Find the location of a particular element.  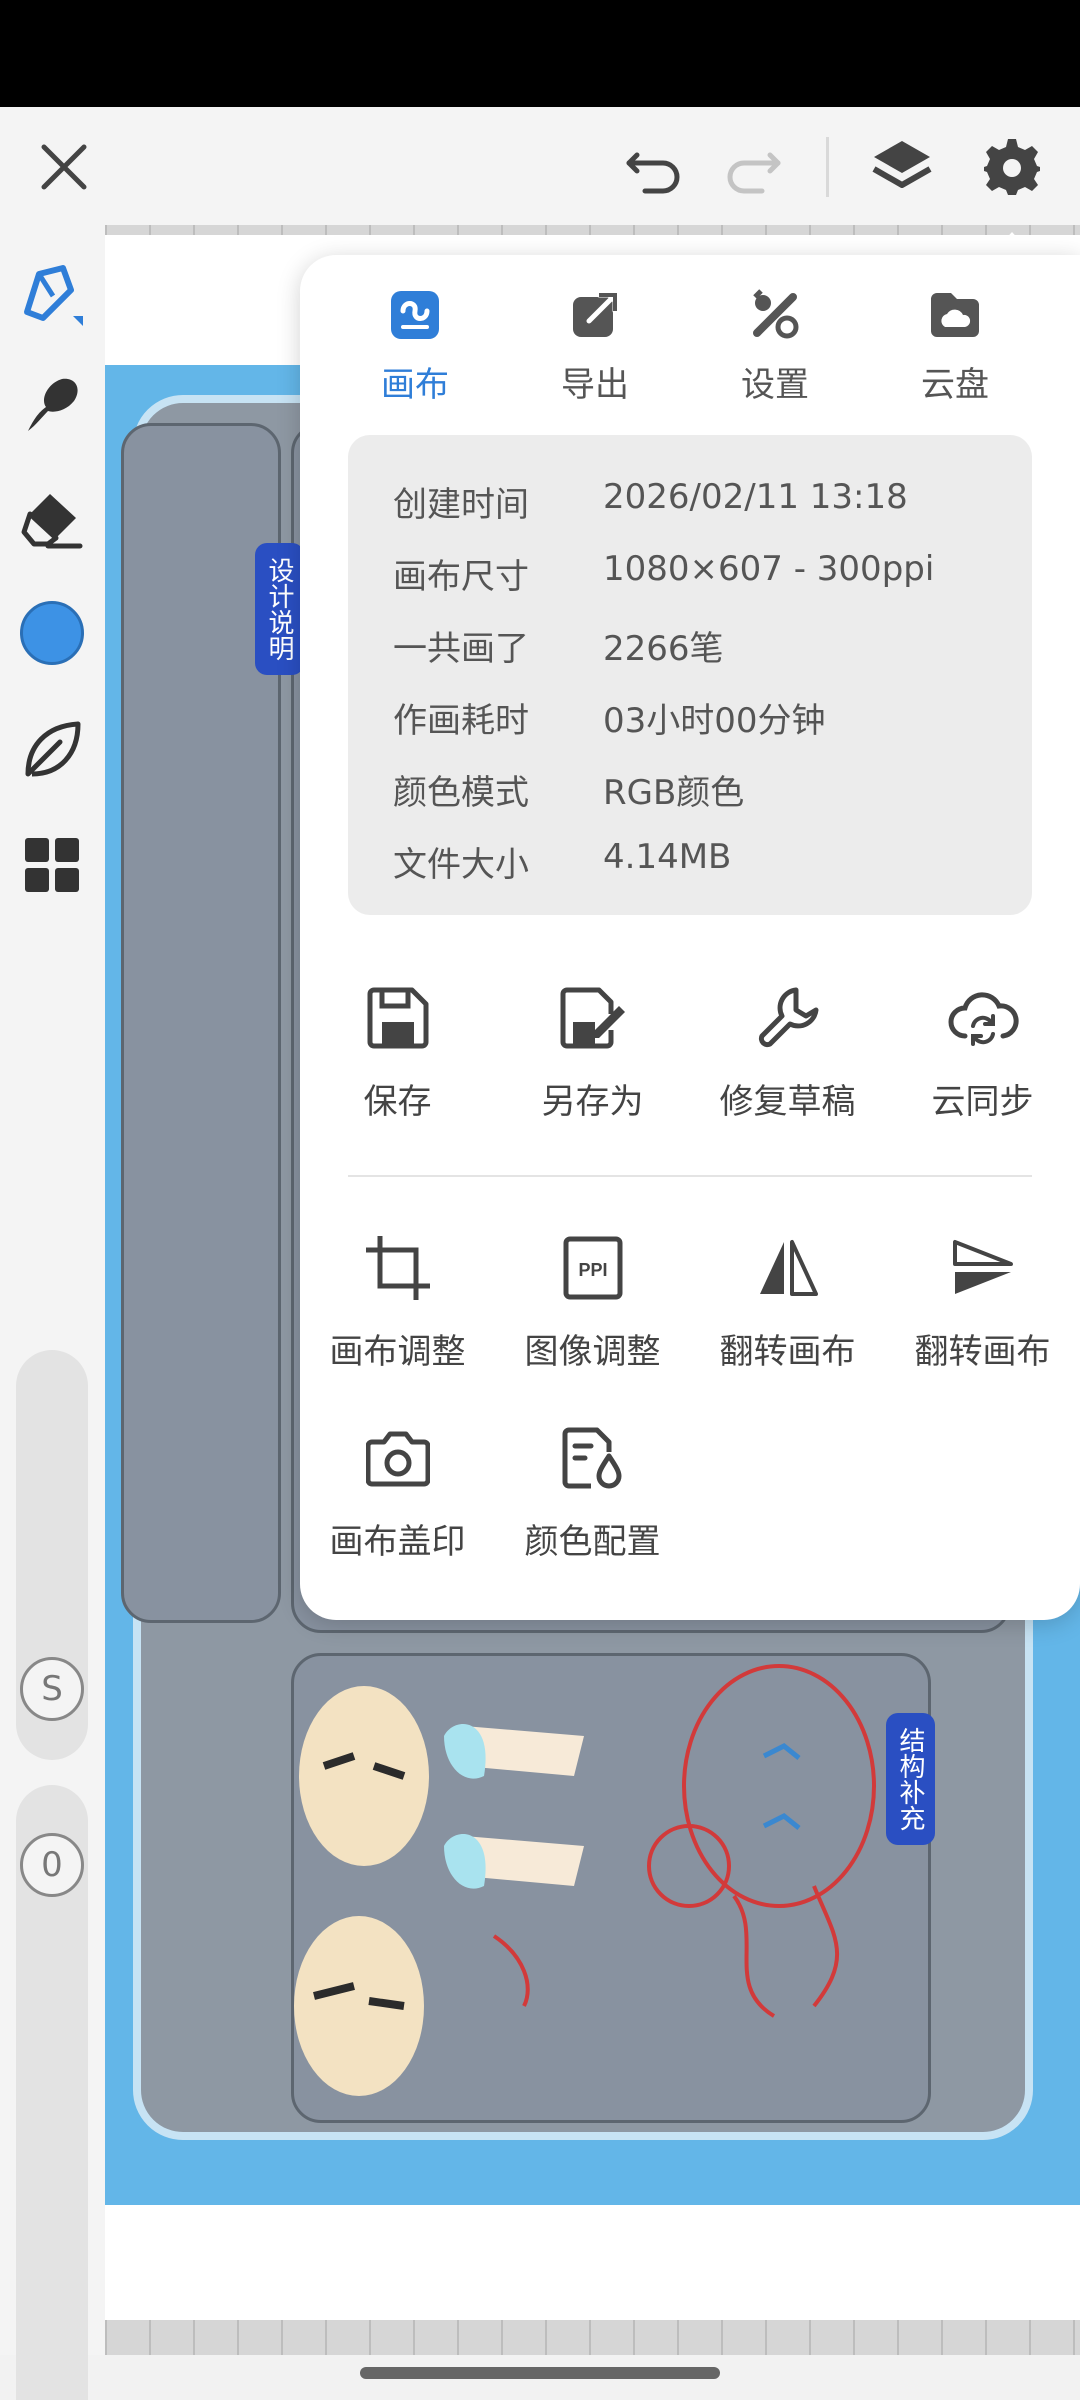

flip-horizontal-button: 翻转画布 is located at coordinates (787, 1315).